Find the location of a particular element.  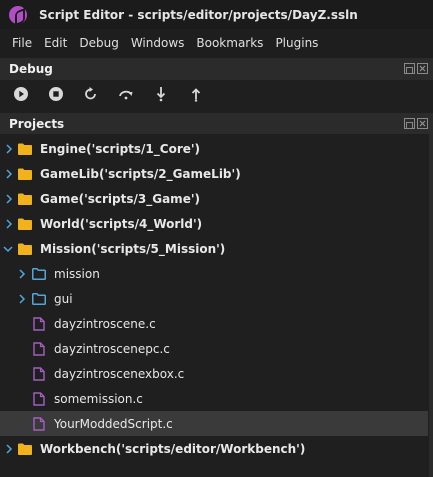

tree-item-label: somemission.c is located at coordinates (98, 398).